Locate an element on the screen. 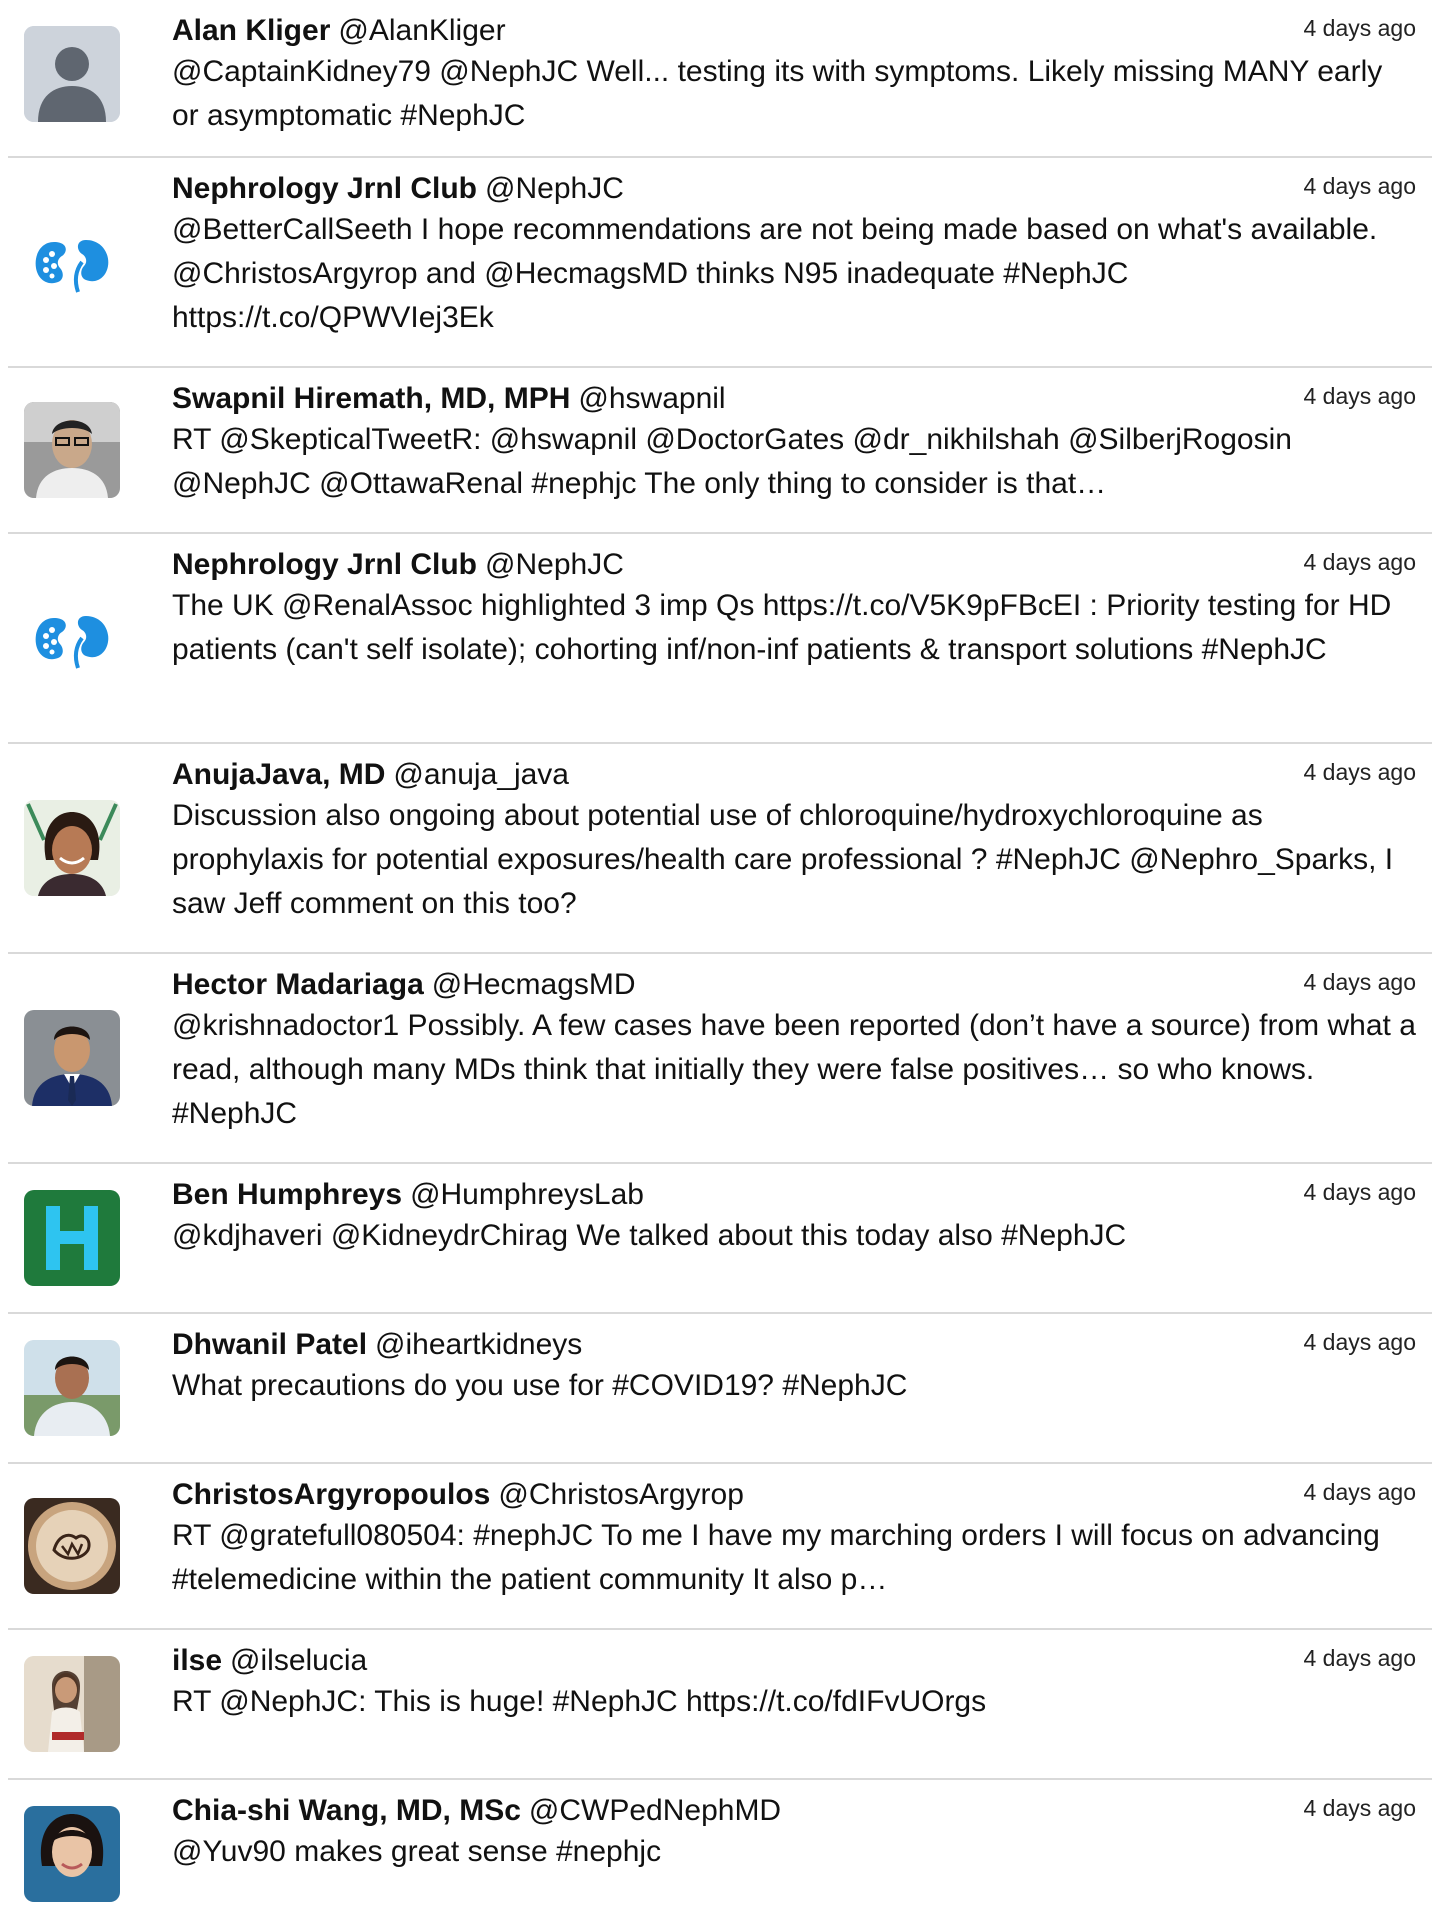  tweet-header: Chia-shi Wang, MD, MSc @CWPedNephMD is located at coordinates (794, 1811).